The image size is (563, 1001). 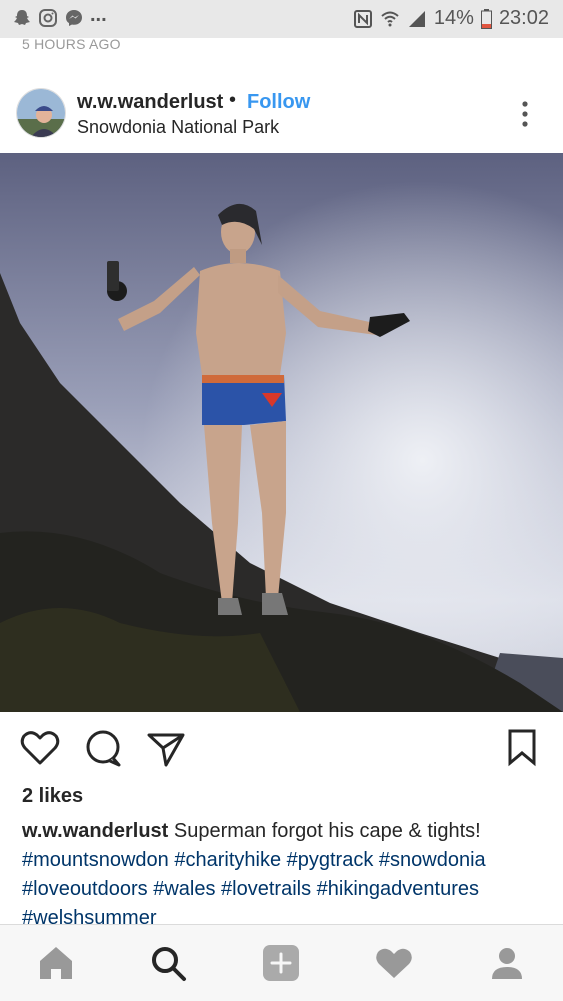 I want to click on profile-icon, so click(x=507, y=963).